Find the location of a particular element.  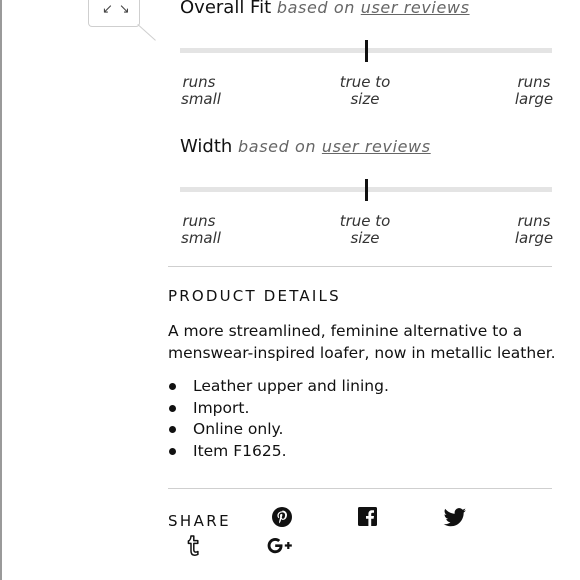

expand-arrows-icon: ↙↘ is located at coordinates (119, 9).